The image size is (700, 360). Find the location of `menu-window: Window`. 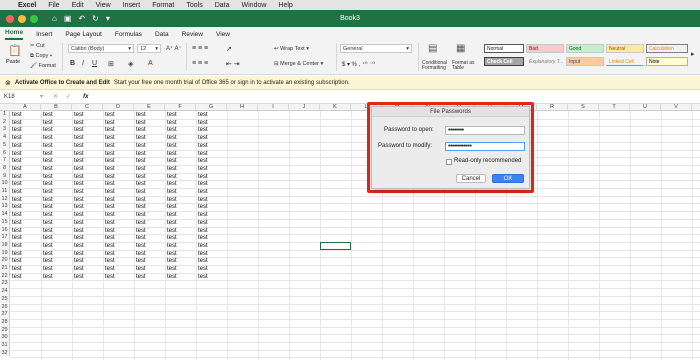

menu-window: Window is located at coordinates (254, 5).